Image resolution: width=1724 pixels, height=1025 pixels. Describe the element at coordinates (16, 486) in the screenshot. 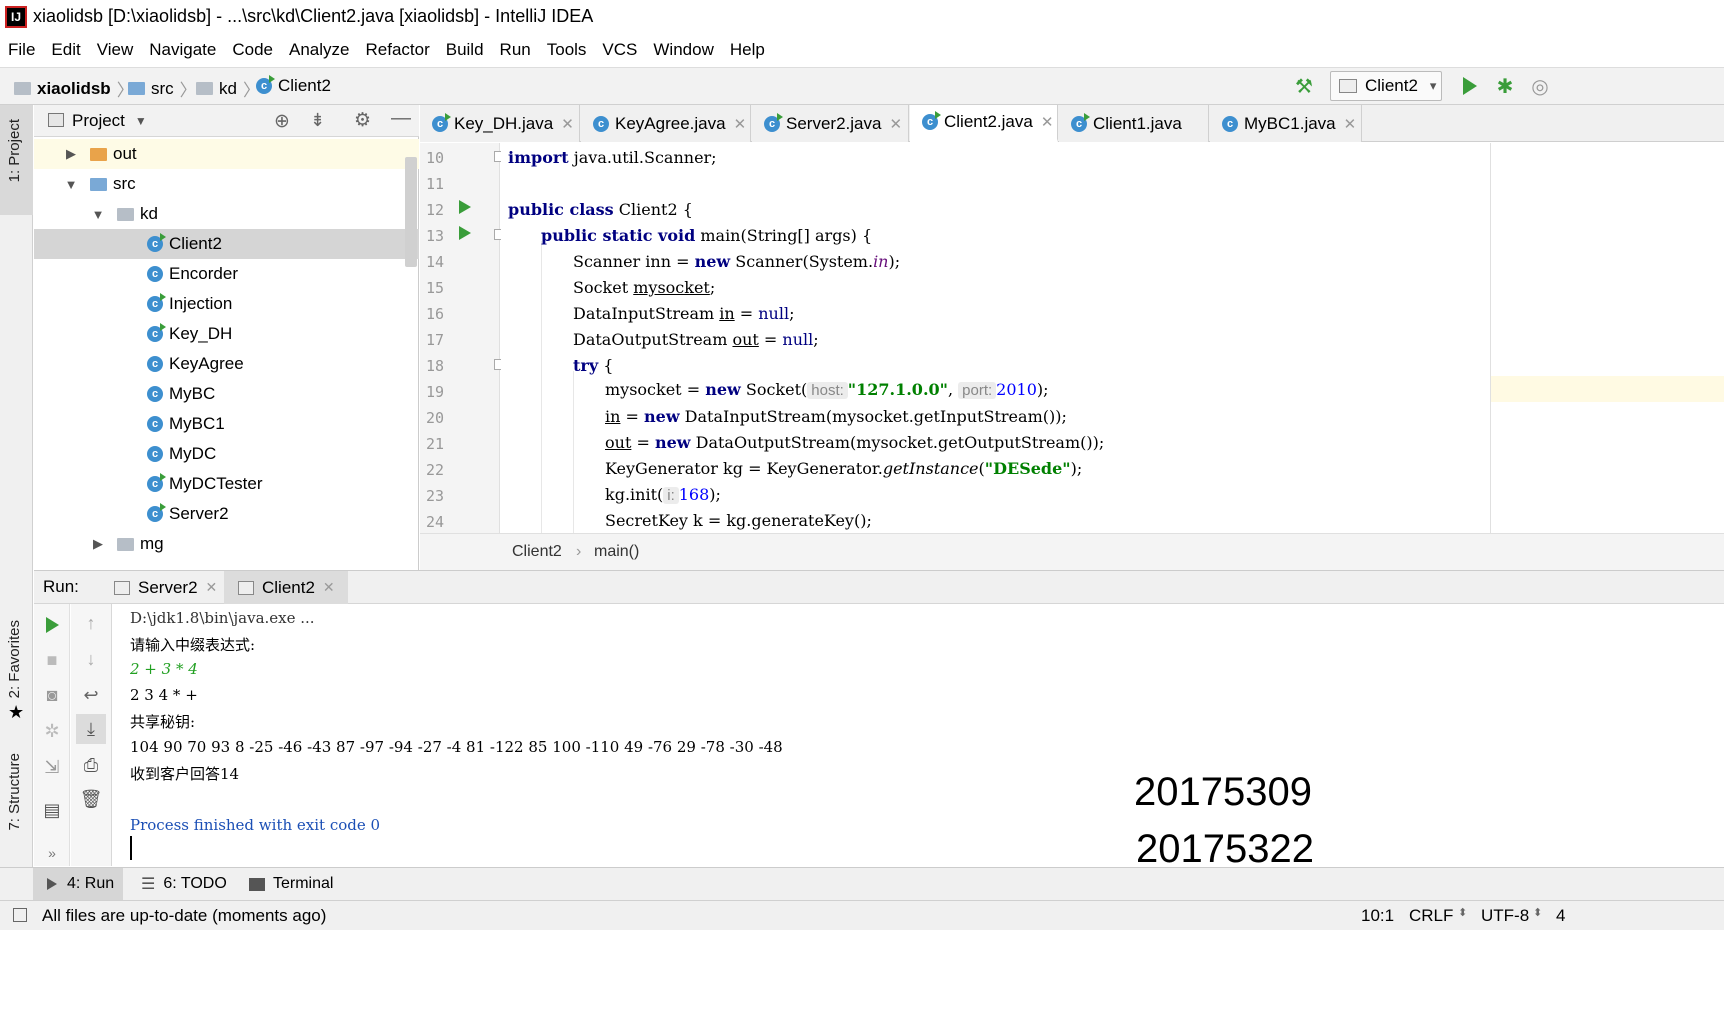

I see `left-tool-strip: 1: Project 2: Favorites ★ 7: Structure` at that location.